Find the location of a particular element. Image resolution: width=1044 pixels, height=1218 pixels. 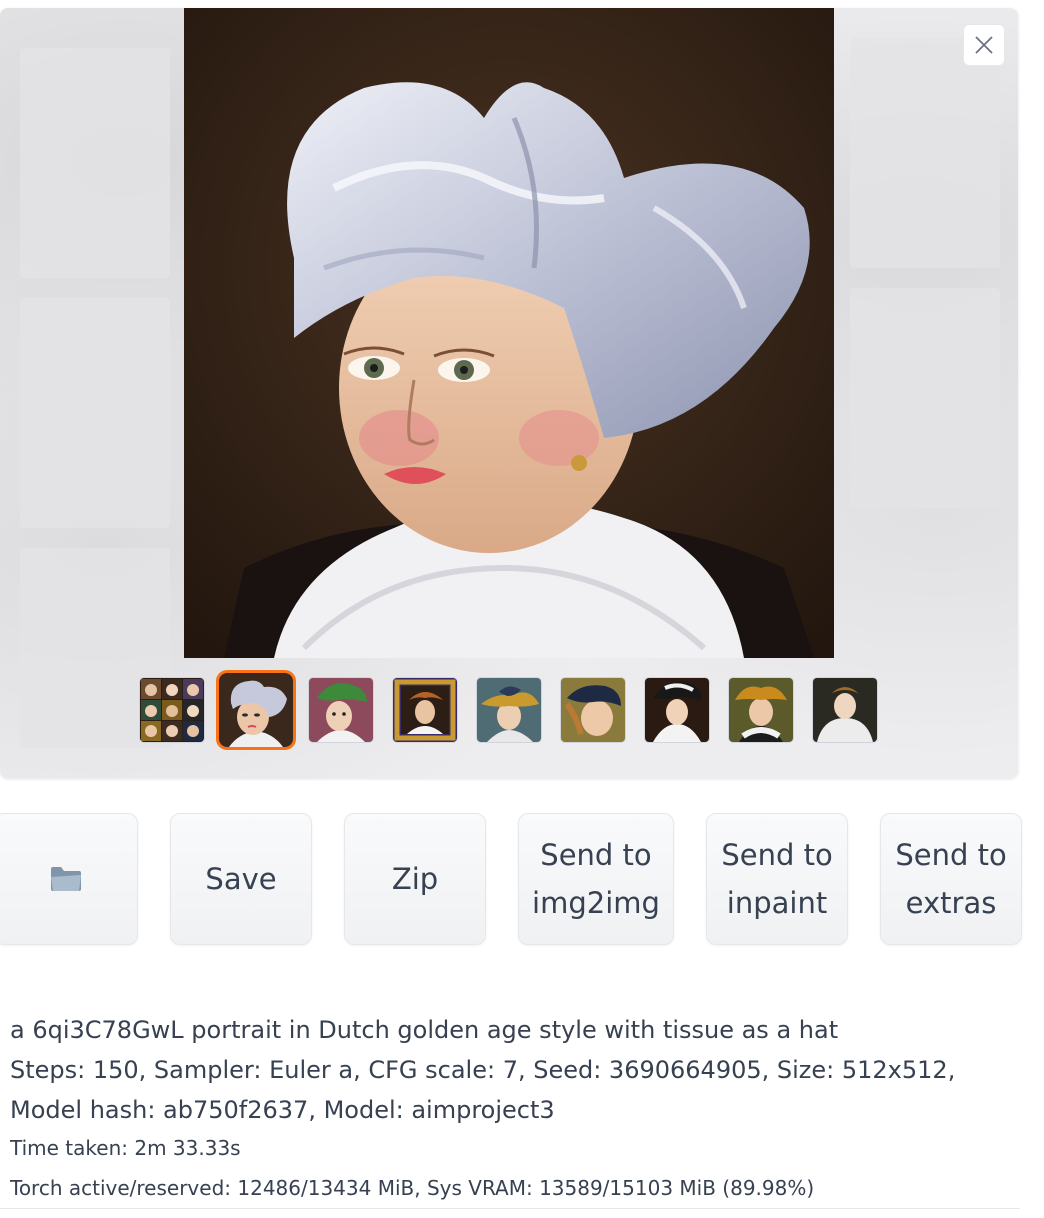

thumbnail-black-hat is located at coordinates (677, 710).